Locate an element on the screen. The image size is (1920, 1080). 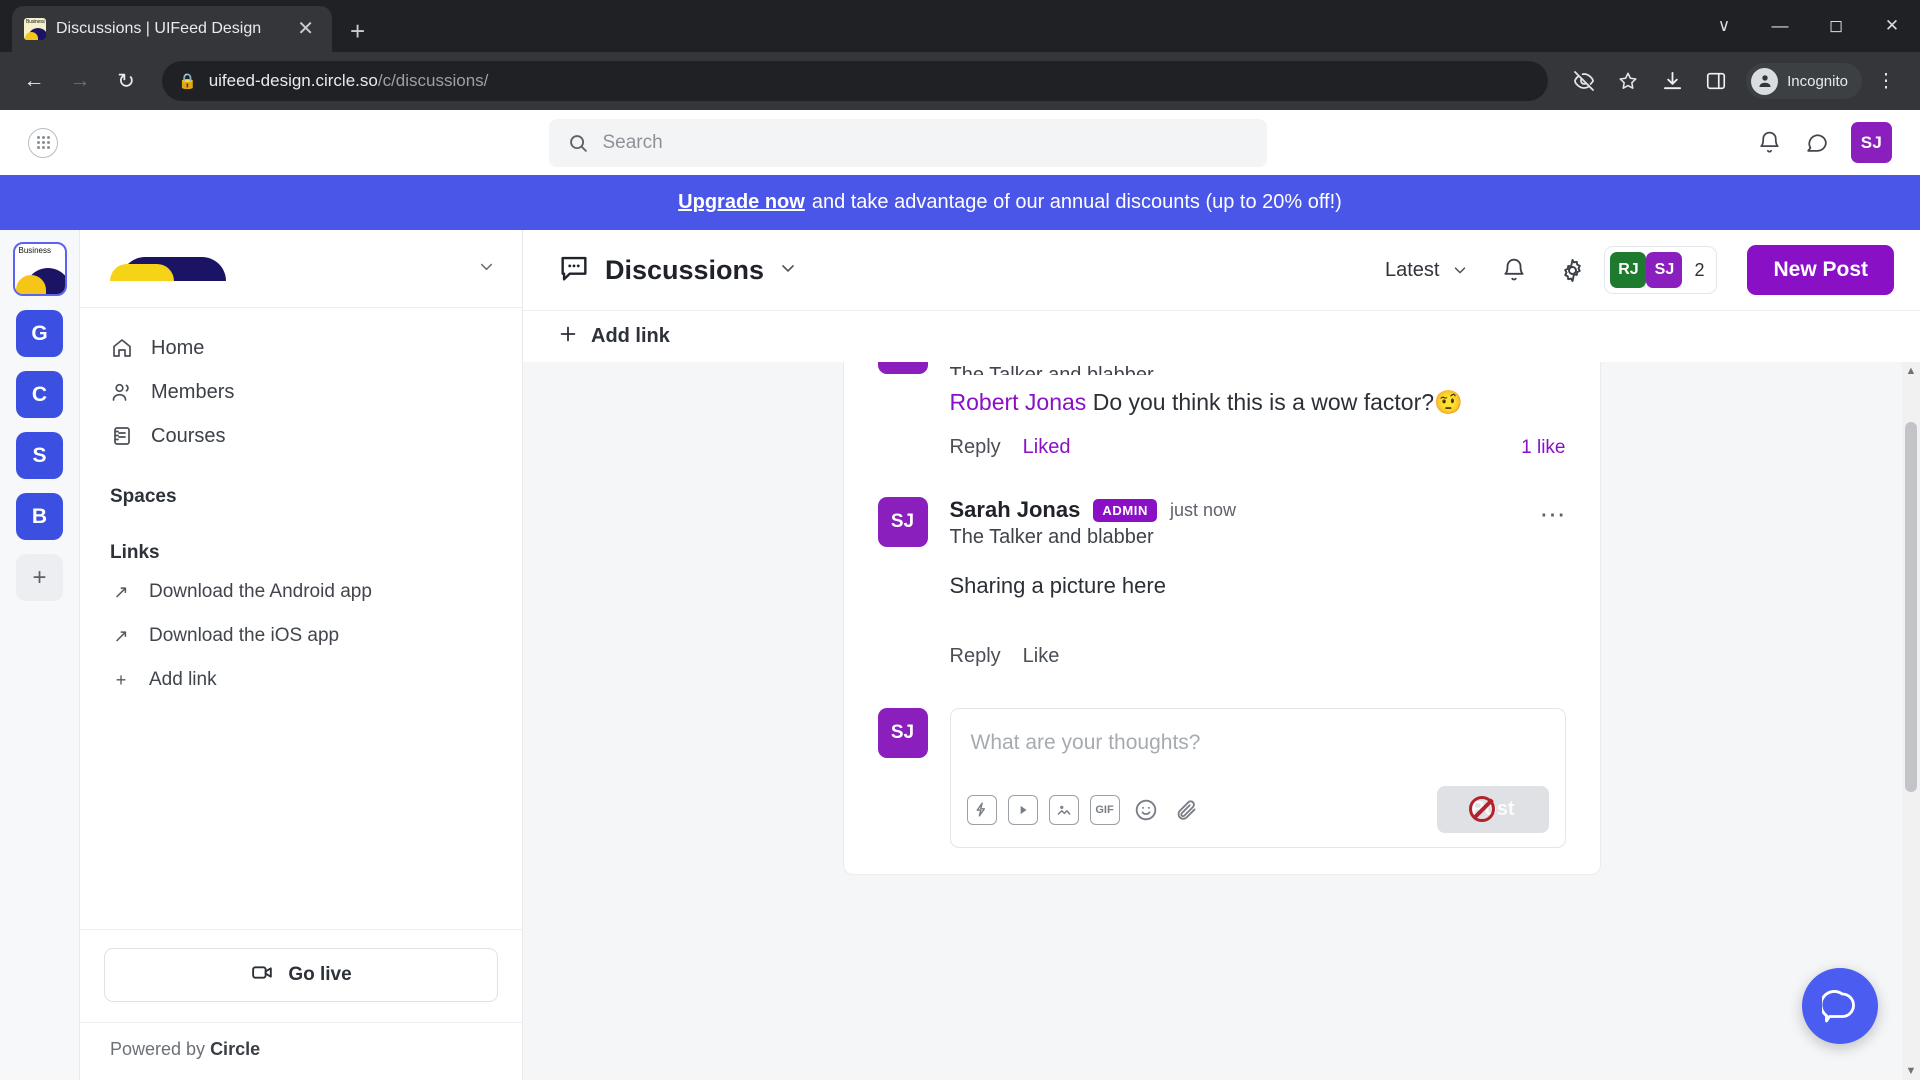
rail-item-c: C is located at coordinates (39, 394).